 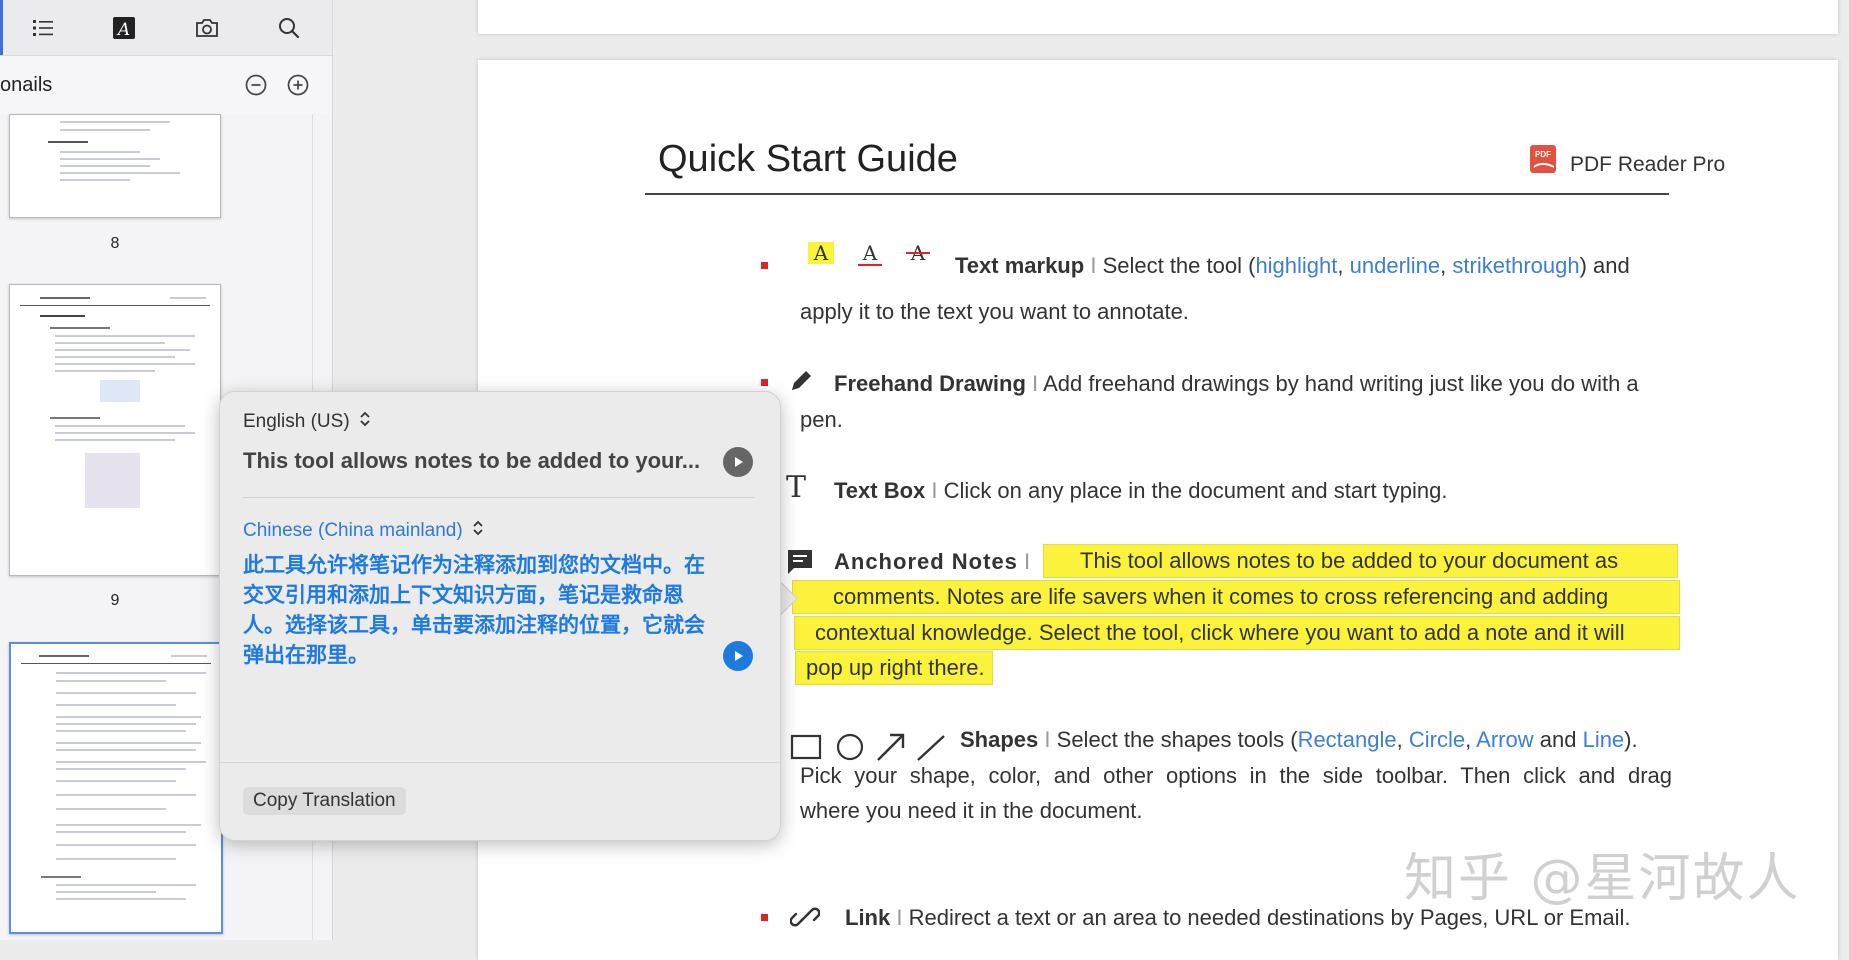 What do you see at coordinates (43, 28) in the screenshot?
I see `outline-icon` at bounding box center [43, 28].